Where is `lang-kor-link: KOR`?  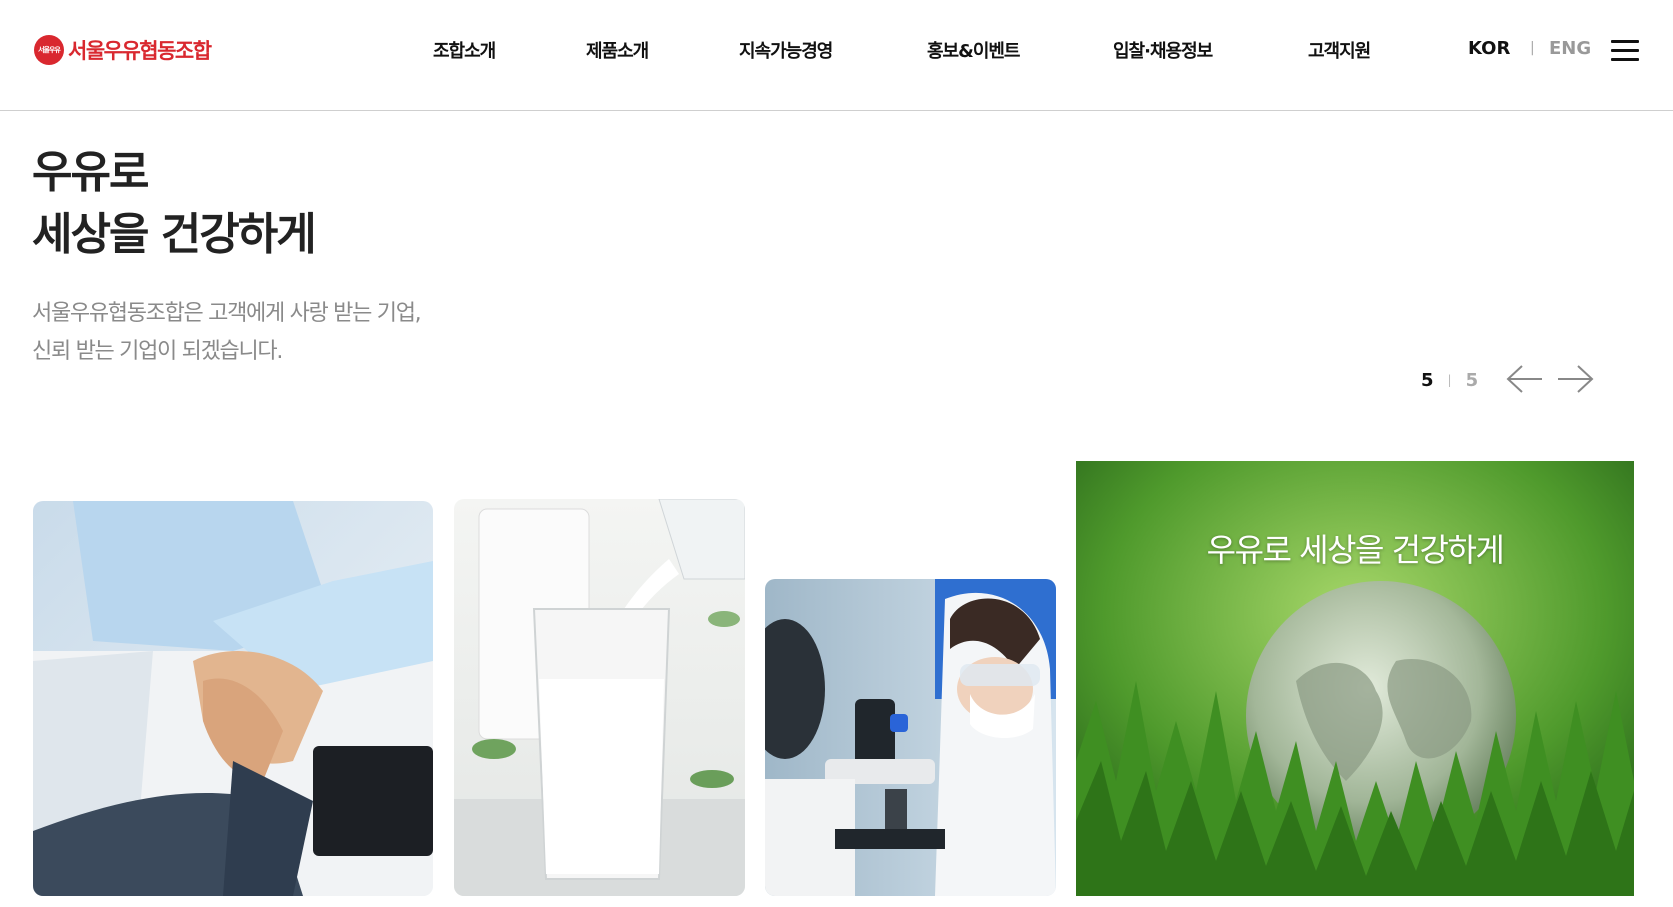
lang-kor-link: KOR is located at coordinates (1489, 48).